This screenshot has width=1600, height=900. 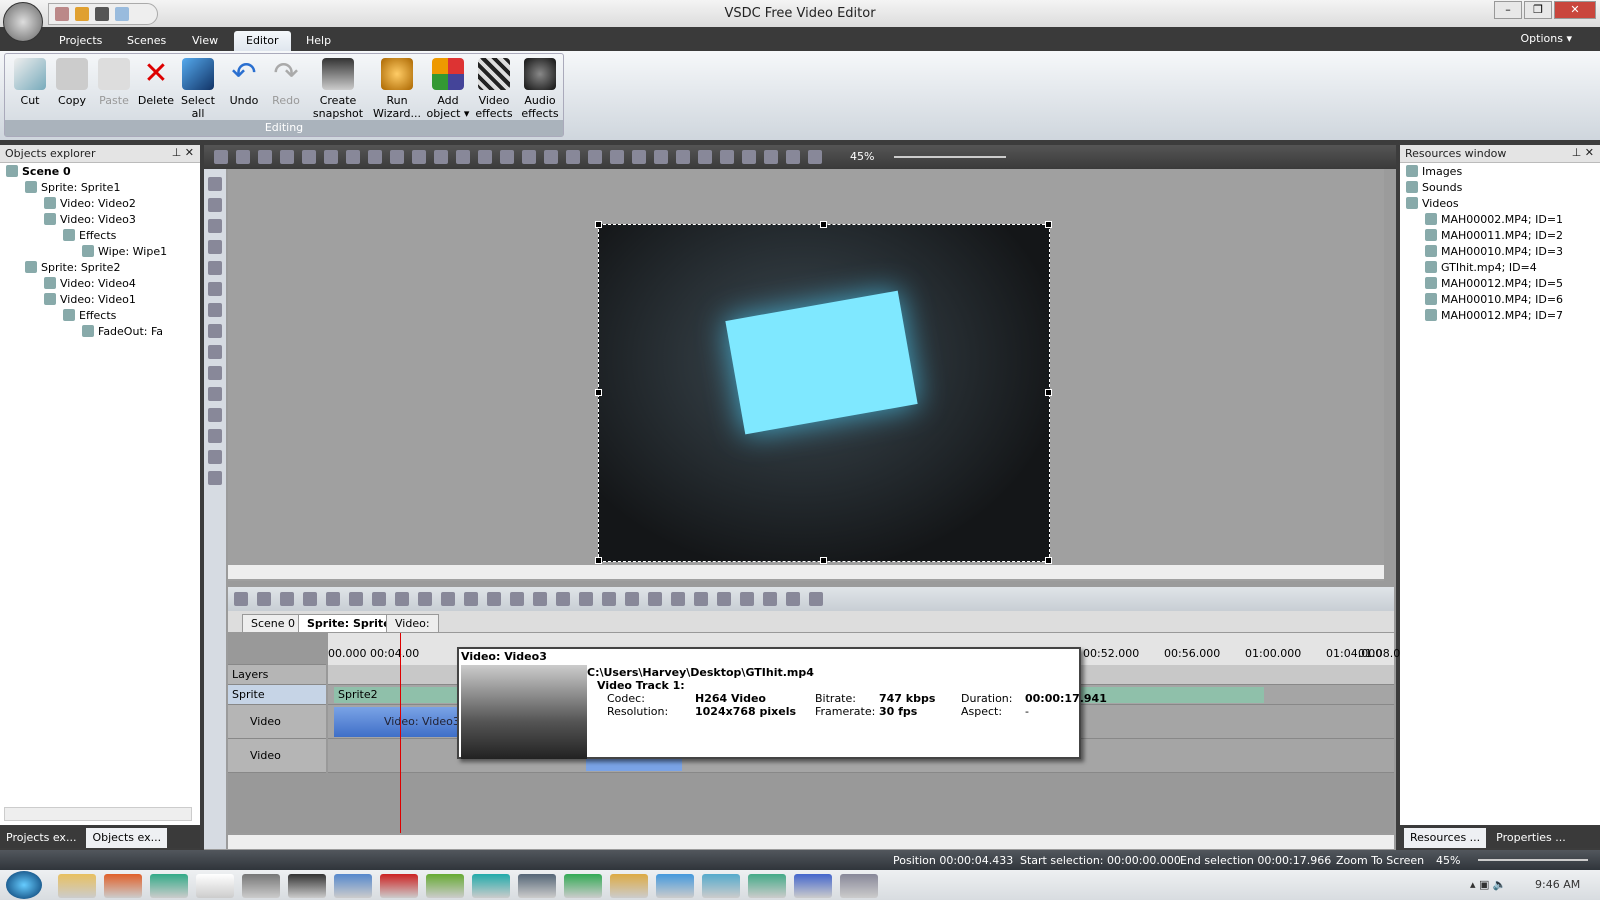 What do you see at coordinates (318, 41) in the screenshot?
I see `tab-help: Help` at bounding box center [318, 41].